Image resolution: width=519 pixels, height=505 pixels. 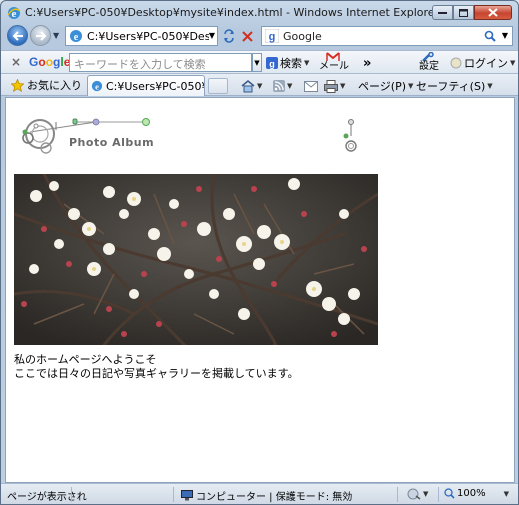 I want to click on zoom-control: 100% ▼, so click(x=476, y=493).